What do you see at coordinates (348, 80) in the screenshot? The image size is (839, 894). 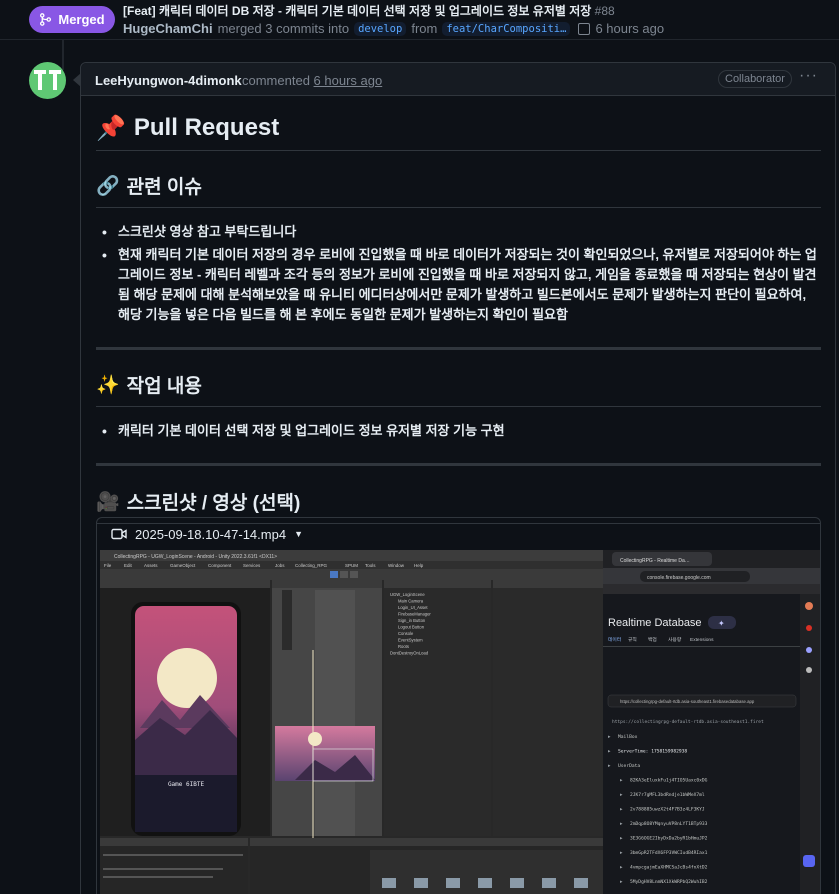 I see `comment-time: 6 hours ago` at bounding box center [348, 80].